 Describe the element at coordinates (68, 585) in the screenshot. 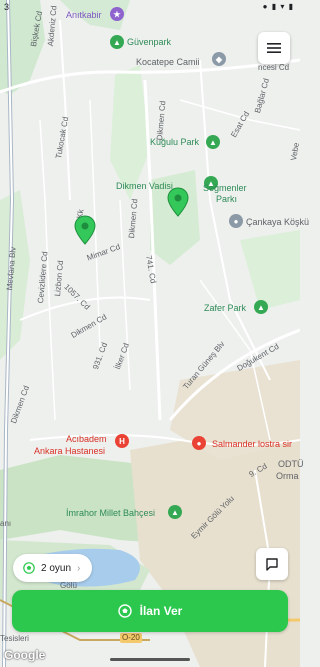

I see `street-label: Gölü` at that location.